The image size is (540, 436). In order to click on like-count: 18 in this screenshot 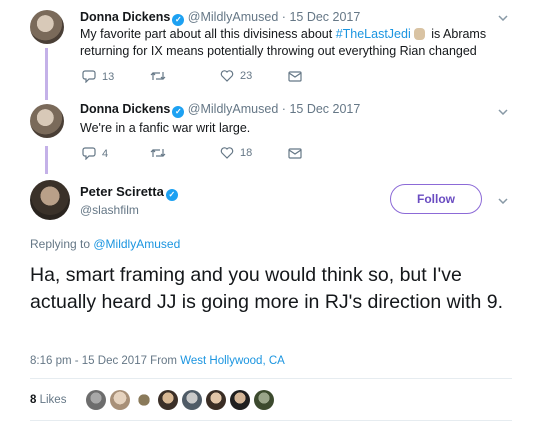, I will do `click(246, 153)`.